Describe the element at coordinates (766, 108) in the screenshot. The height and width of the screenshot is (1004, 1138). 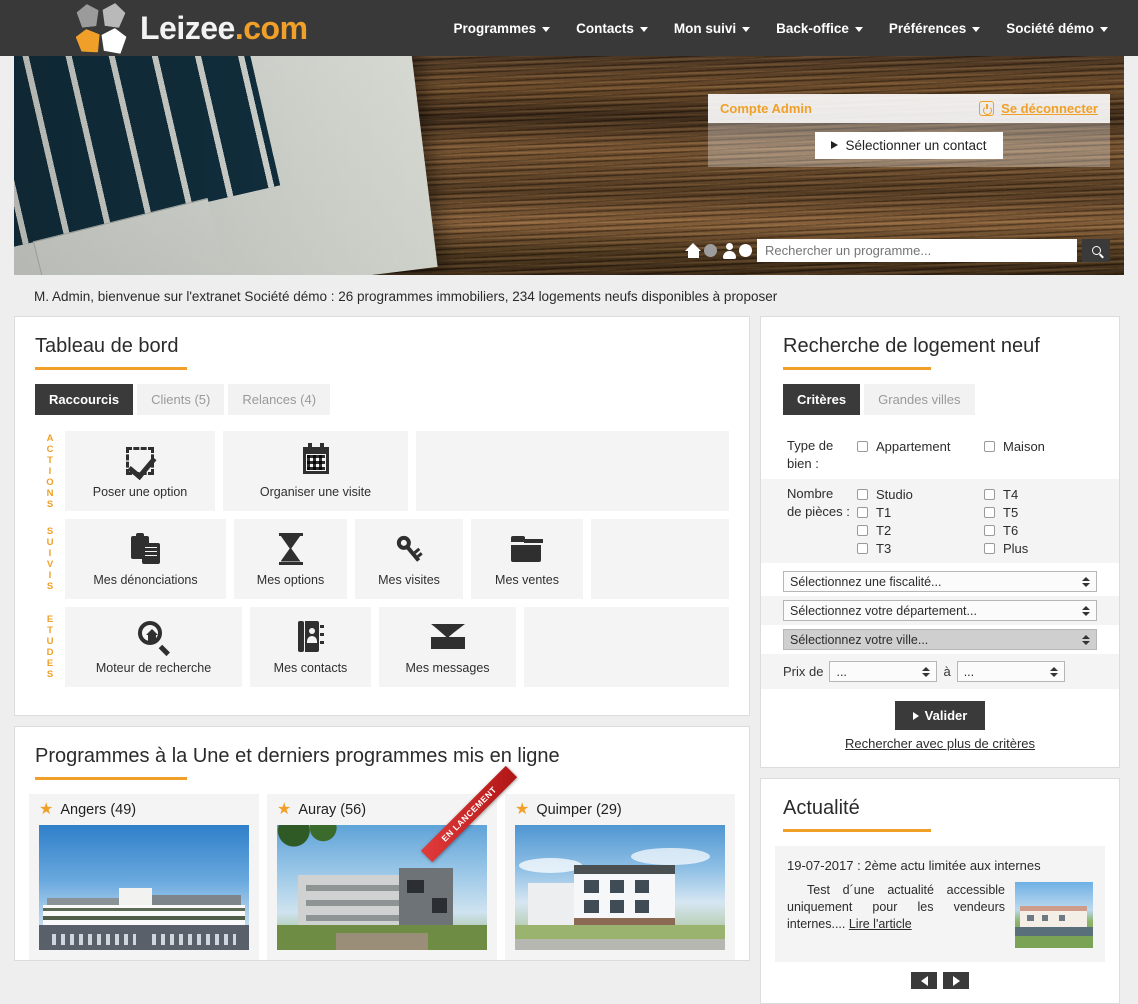
I see `account-name: Compte Admin` at that location.